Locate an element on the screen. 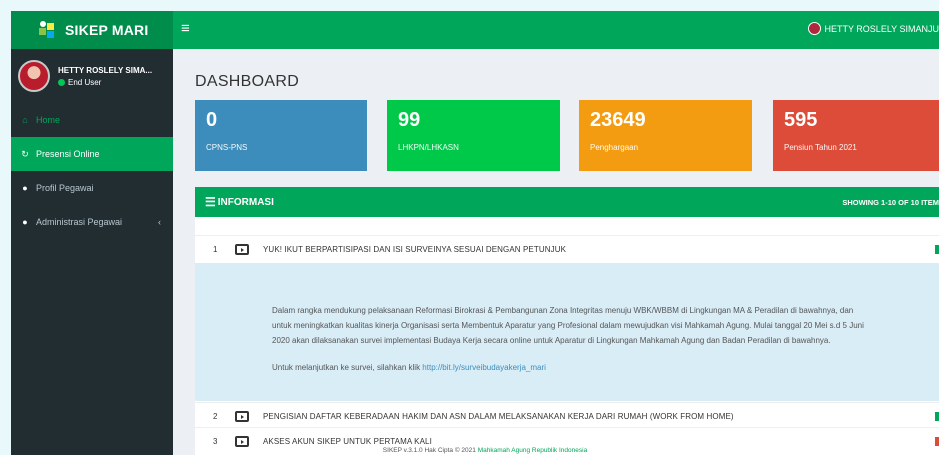 The height and width of the screenshot is (455, 939). stat-value: 0 is located at coordinates (212, 120).